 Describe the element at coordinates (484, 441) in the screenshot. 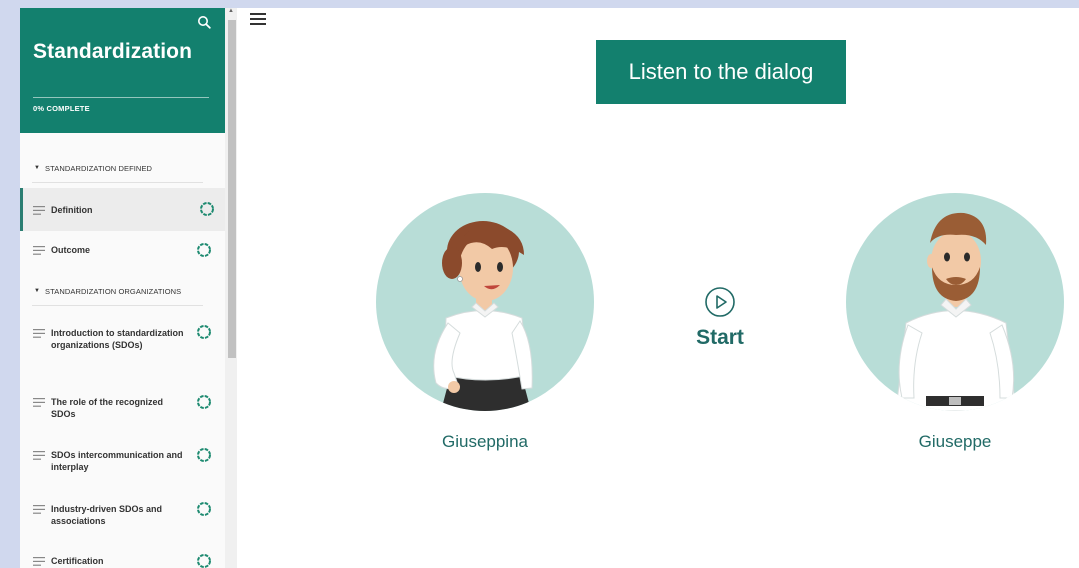

I see `character-name-giuseppina: Giuseppina` at that location.